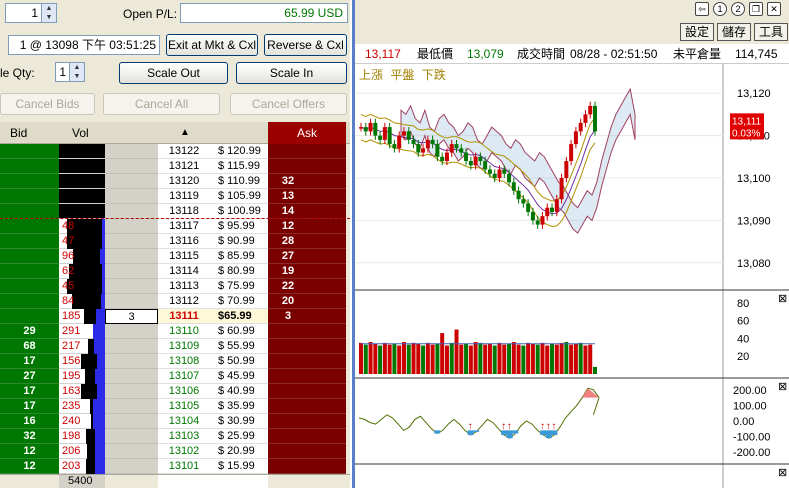  Describe the element at coordinates (184, 451) in the screenshot. I see `price-cell: 13102` at that location.